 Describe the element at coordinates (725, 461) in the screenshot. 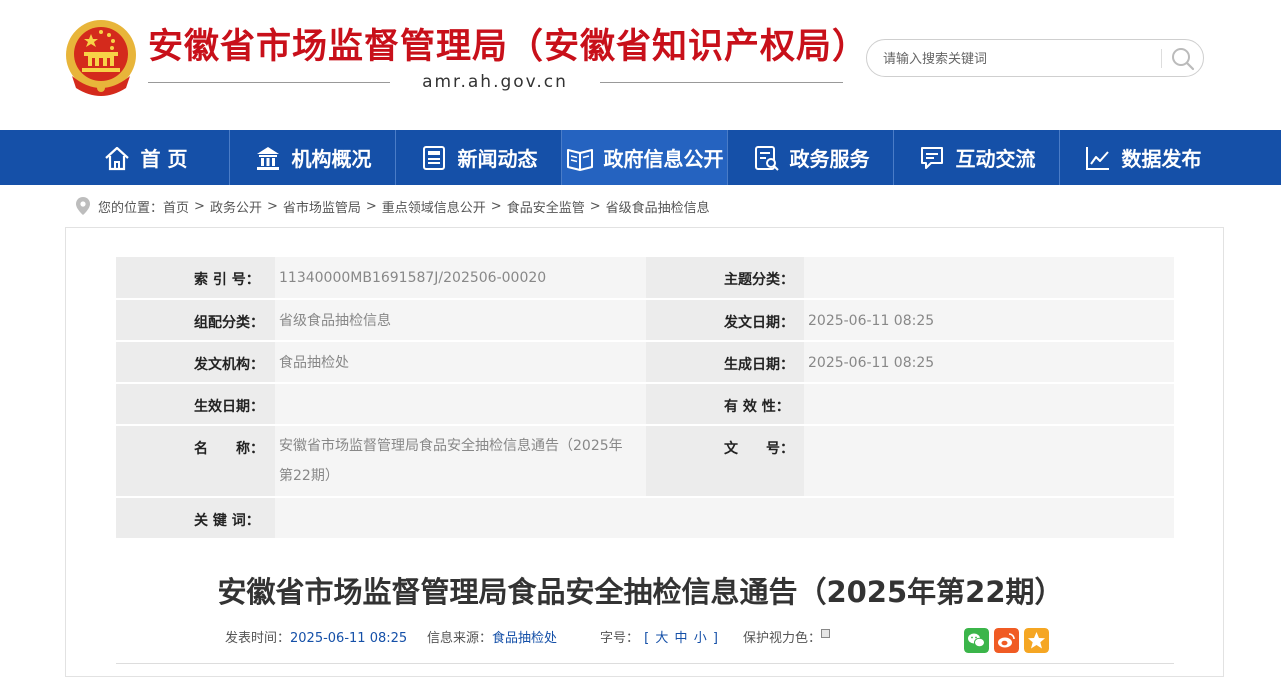

I see `doc-number-label: 文 号：` at that location.